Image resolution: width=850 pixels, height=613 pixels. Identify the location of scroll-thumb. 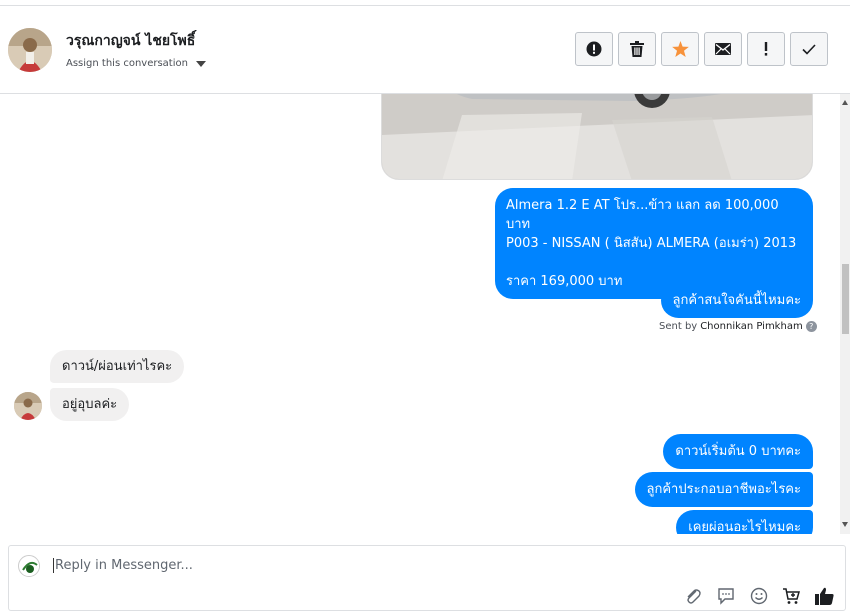
(845, 299).